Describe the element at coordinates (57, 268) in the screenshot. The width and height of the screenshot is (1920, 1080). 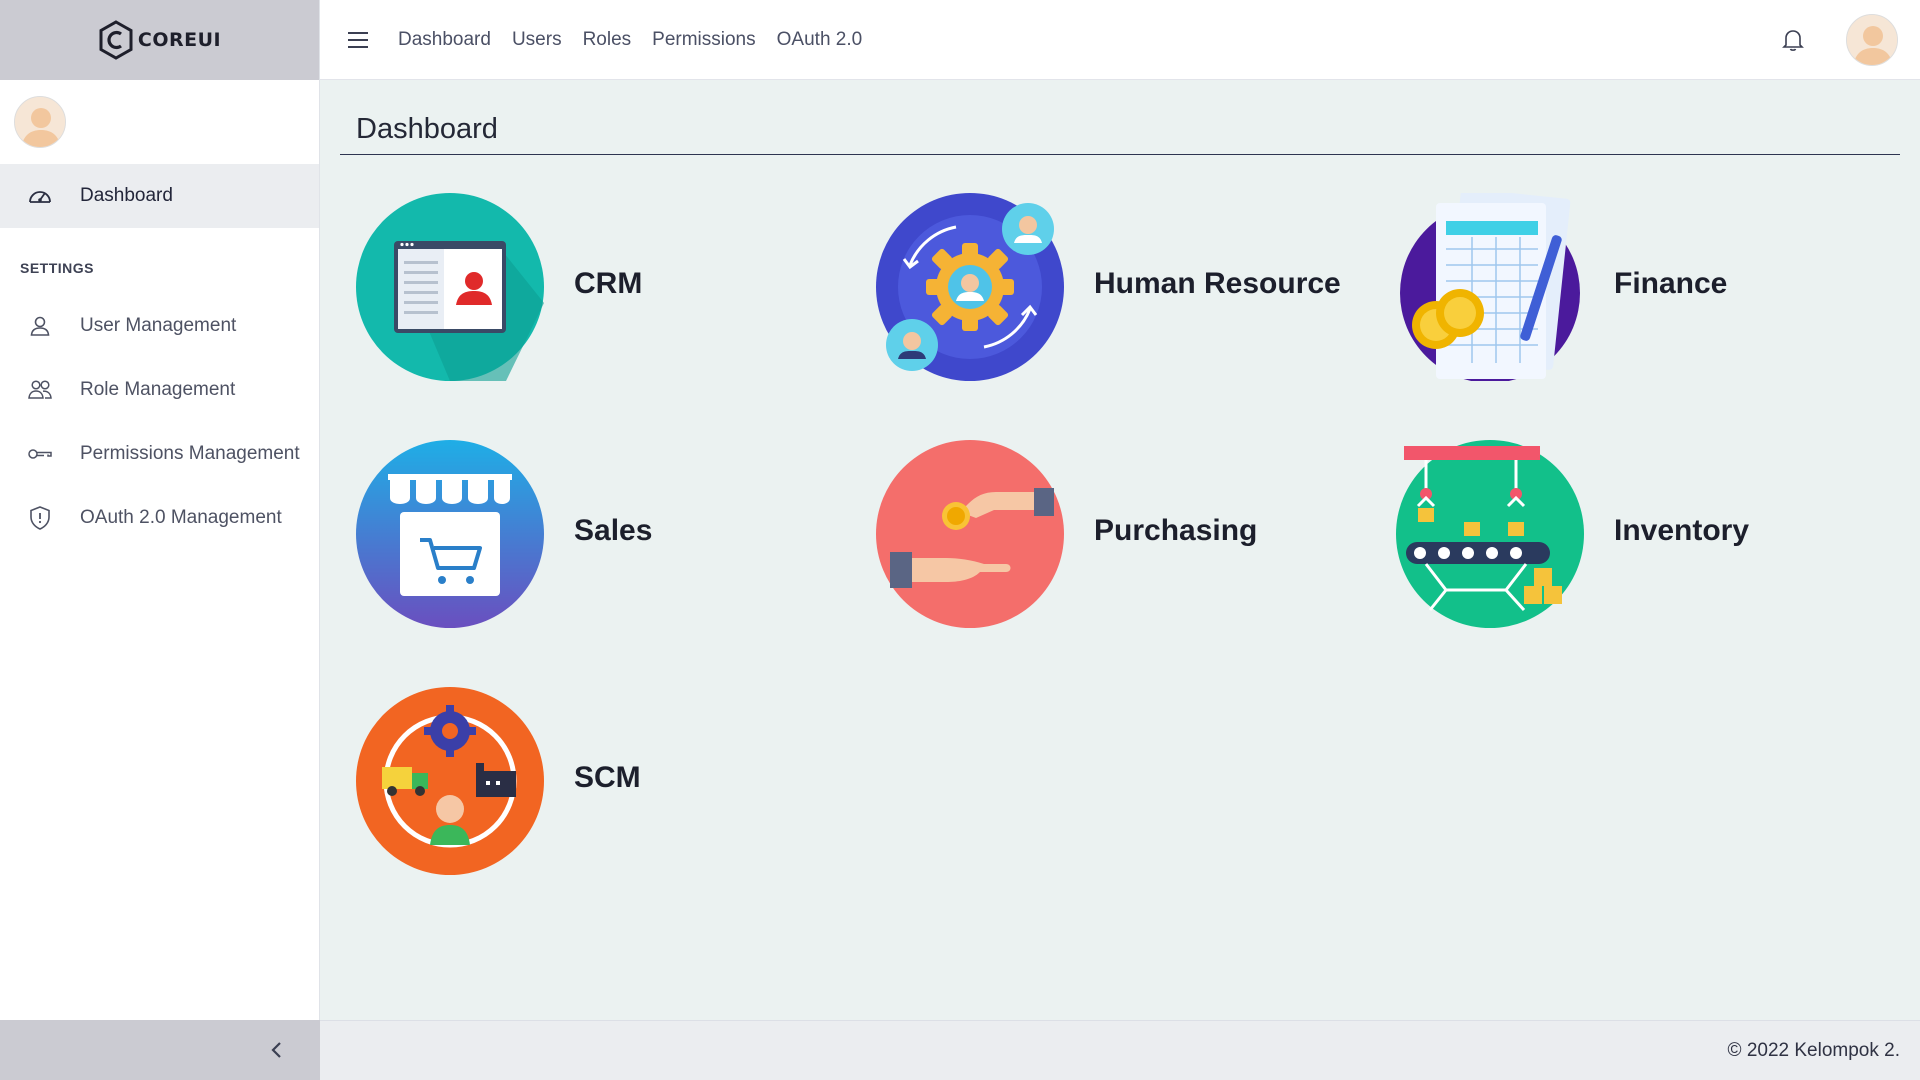
I see `sidebar-section-title: SETTINGS` at that location.